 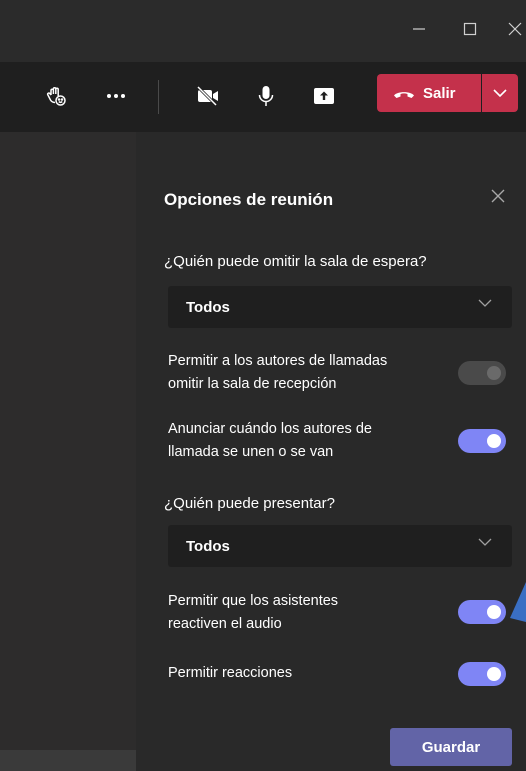 What do you see at coordinates (252, 384) in the screenshot?
I see `callers-bypass-line2: omitir la sala de recepción` at bounding box center [252, 384].